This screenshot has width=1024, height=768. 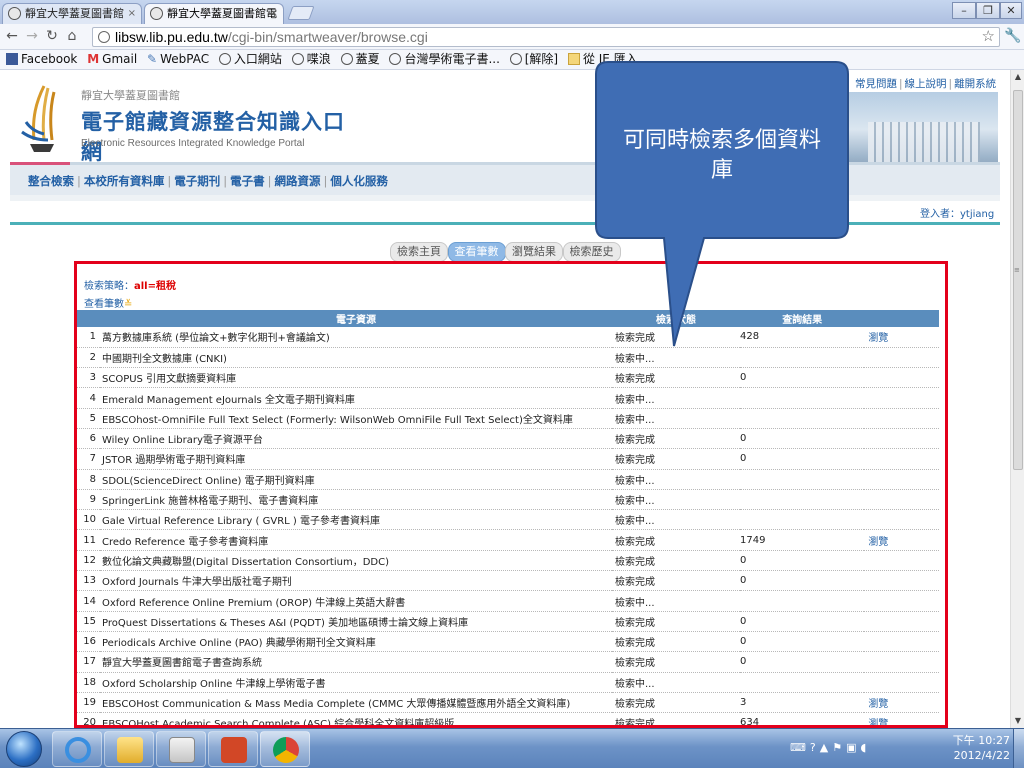 I want to click on menu-ejournals: 電子期刊, so click(x=197, y=181).